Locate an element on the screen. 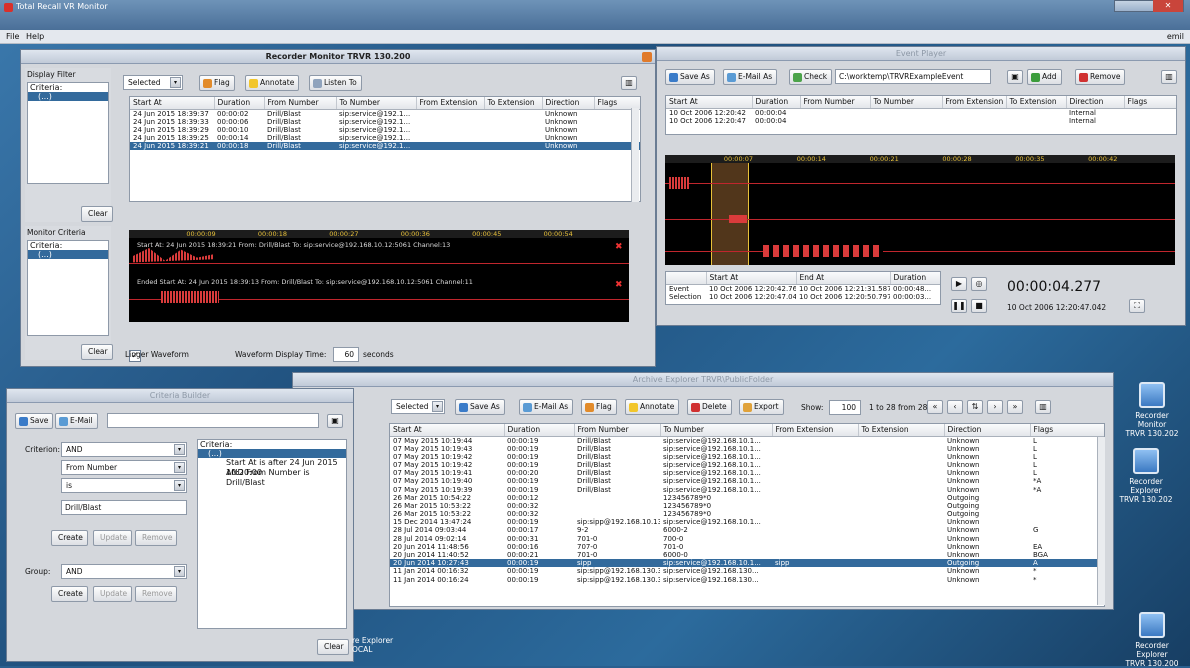 The width and height of the screenshot is (1190, 668). column-header: End At is located at coordinates (843, 278).